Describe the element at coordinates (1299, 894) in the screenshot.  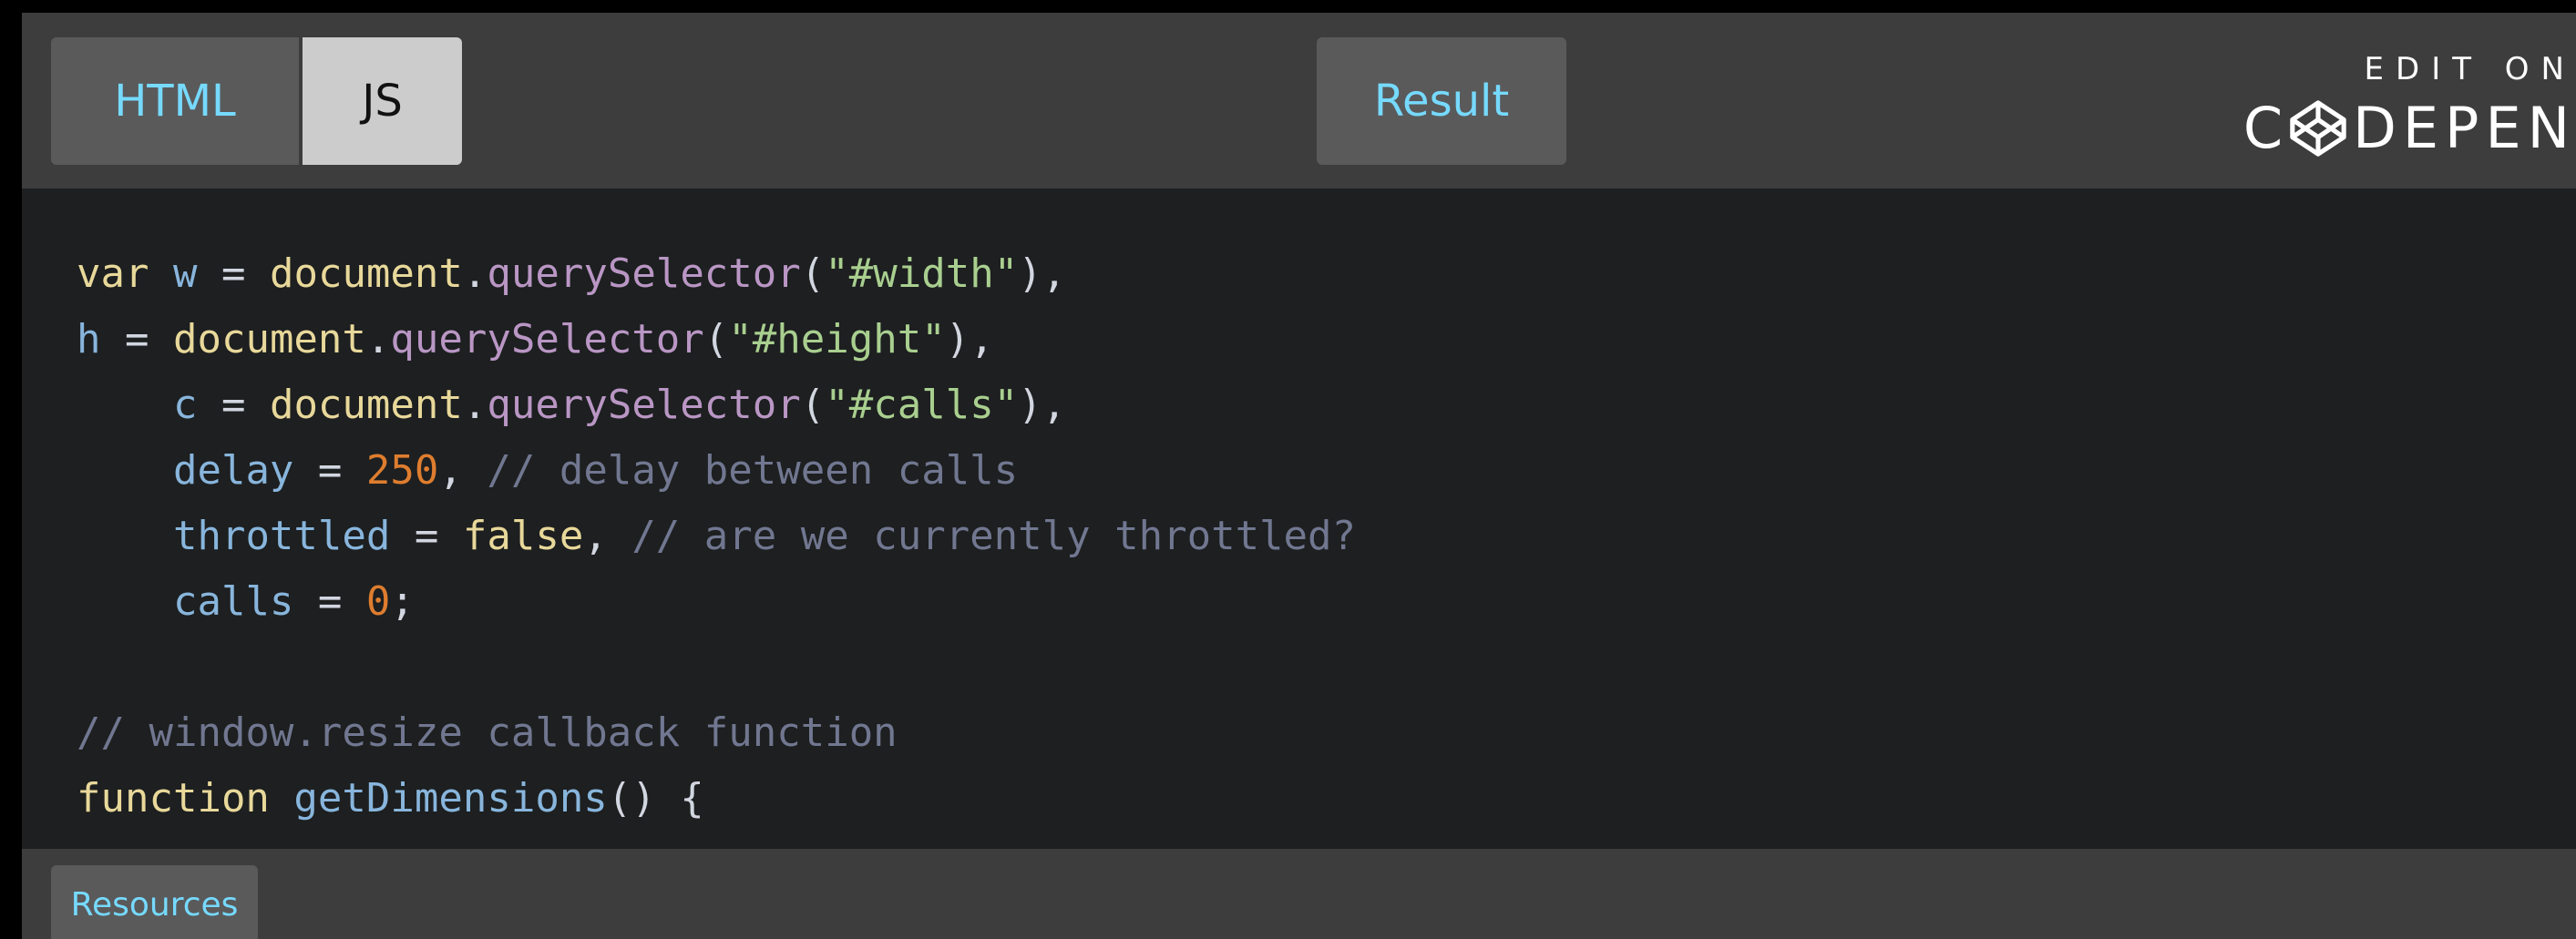
I see `bottom-bar: Resources` at that location.